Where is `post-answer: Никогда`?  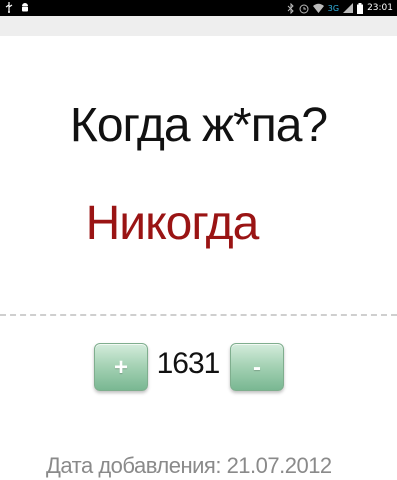 post-answer: Никогда is located at coordinates (172, 223).